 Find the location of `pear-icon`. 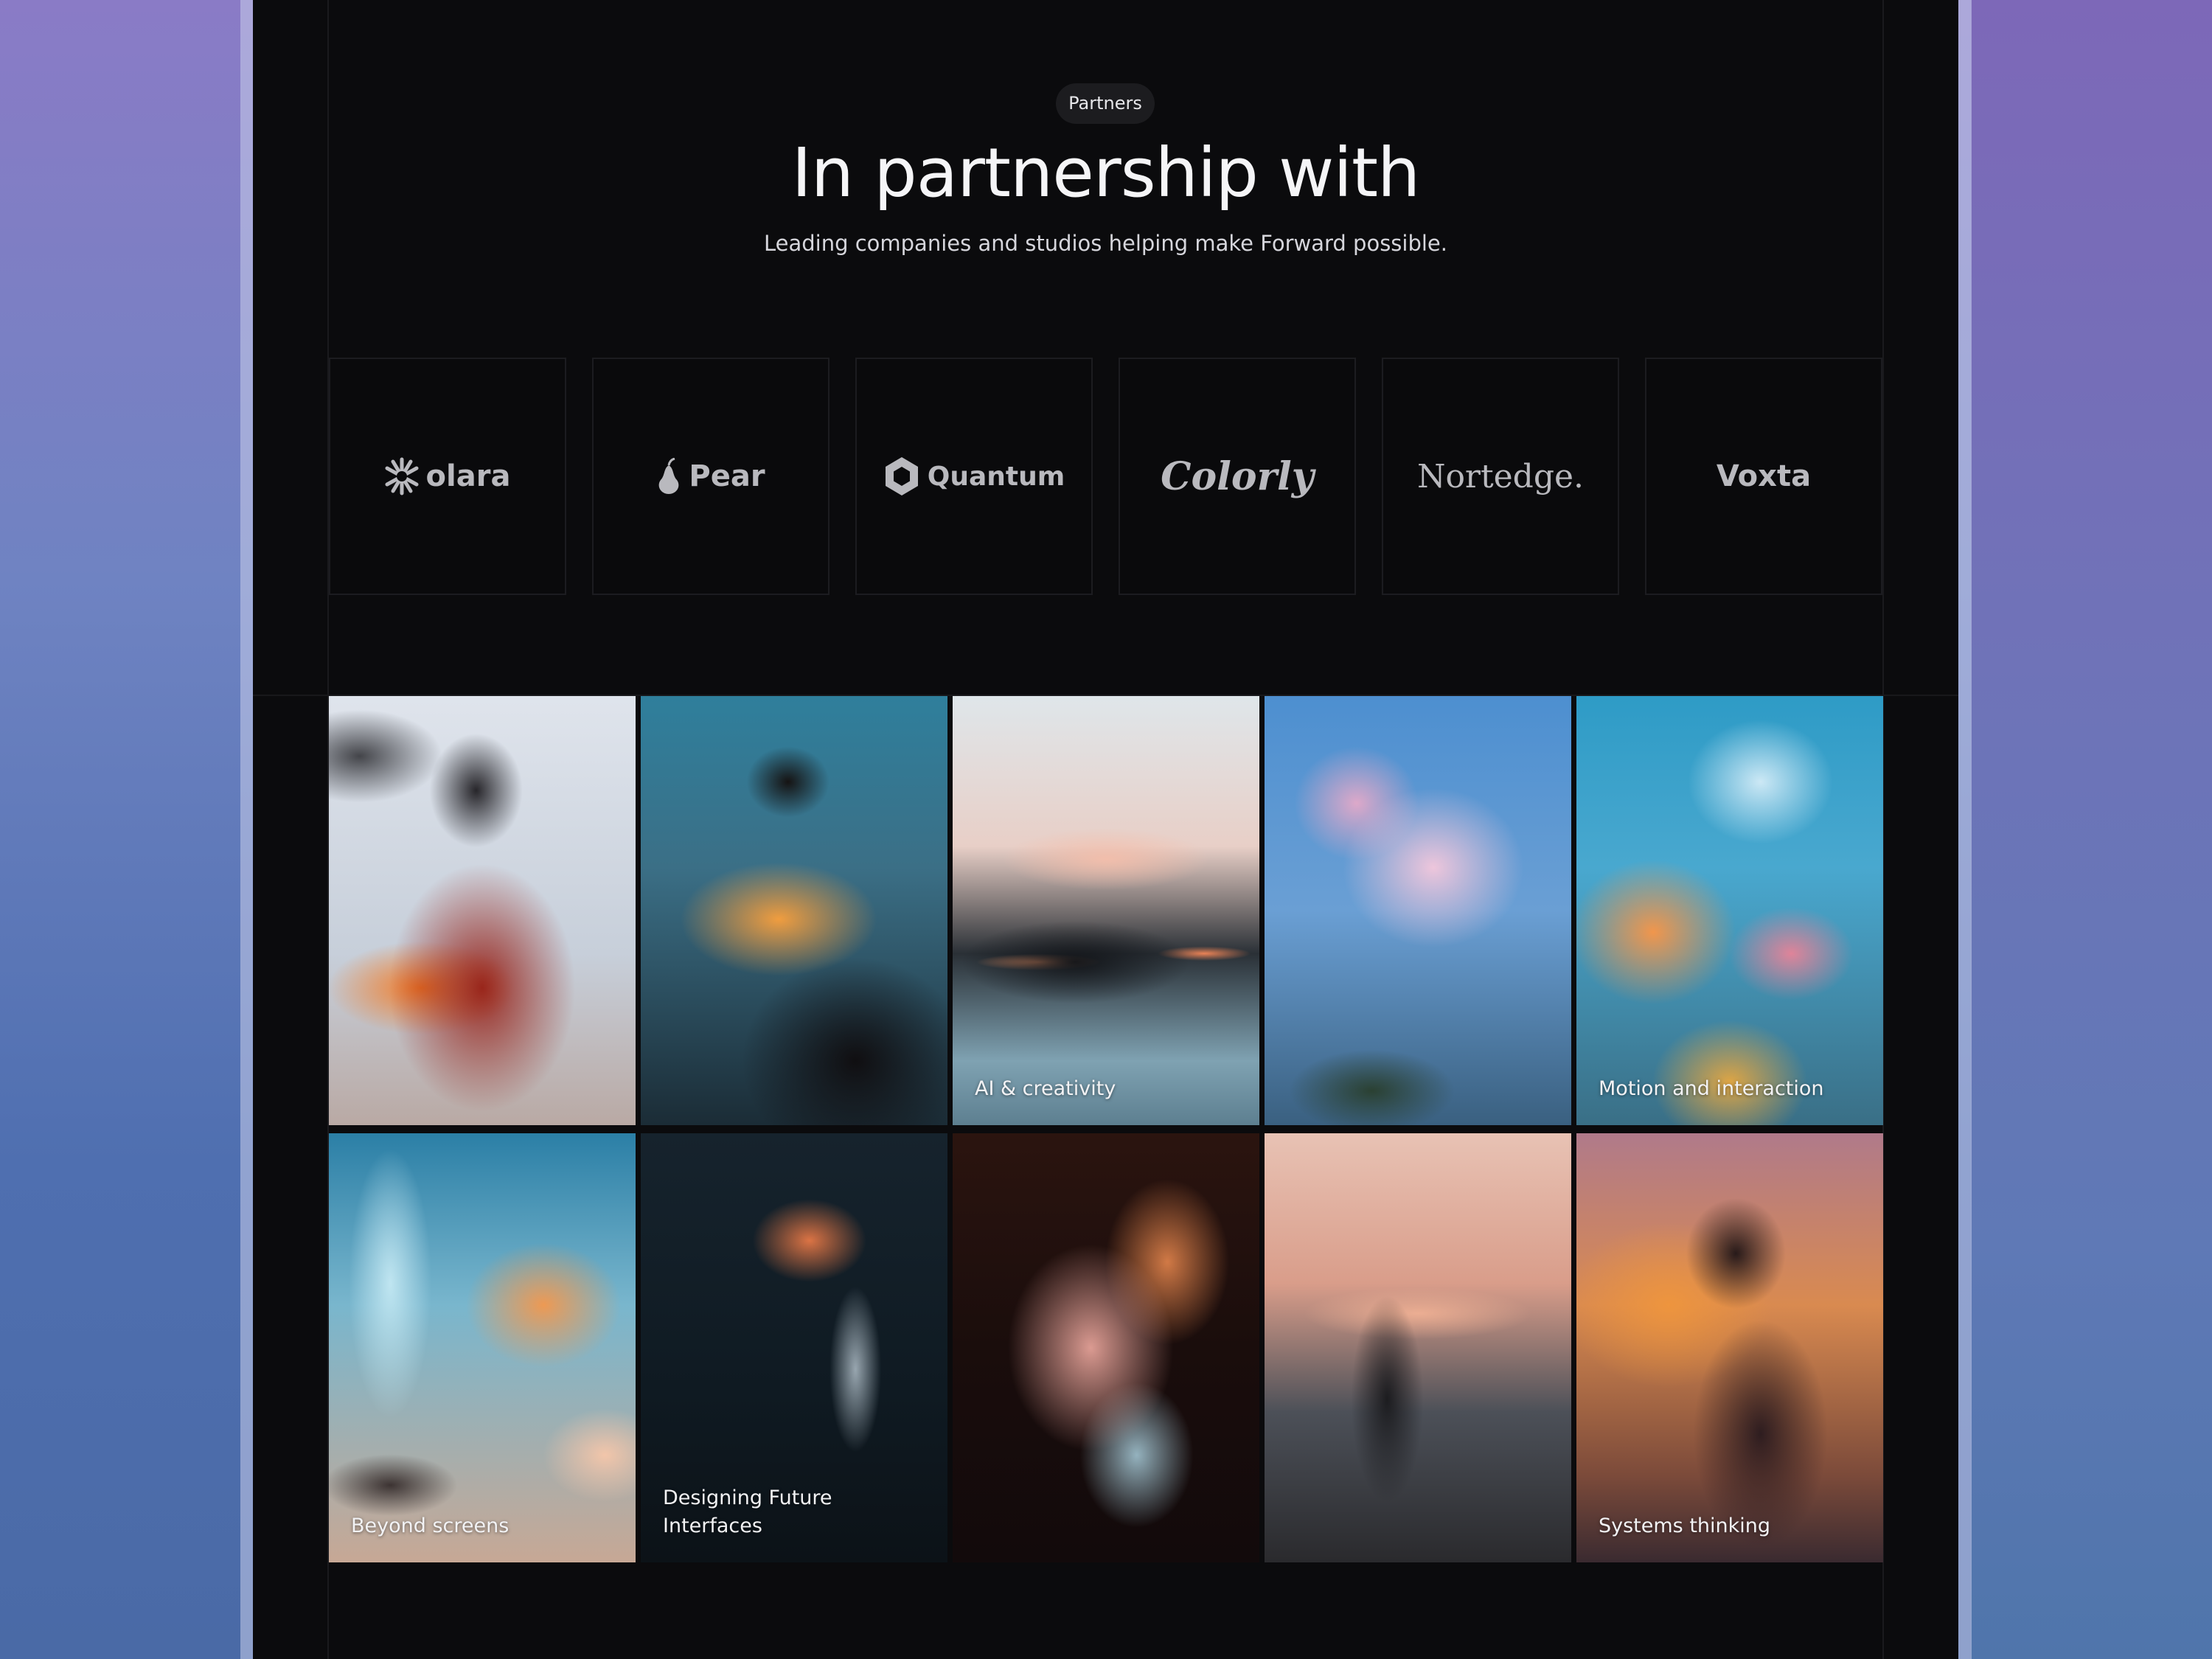

pear-icon is located at coordinates (668, 476).